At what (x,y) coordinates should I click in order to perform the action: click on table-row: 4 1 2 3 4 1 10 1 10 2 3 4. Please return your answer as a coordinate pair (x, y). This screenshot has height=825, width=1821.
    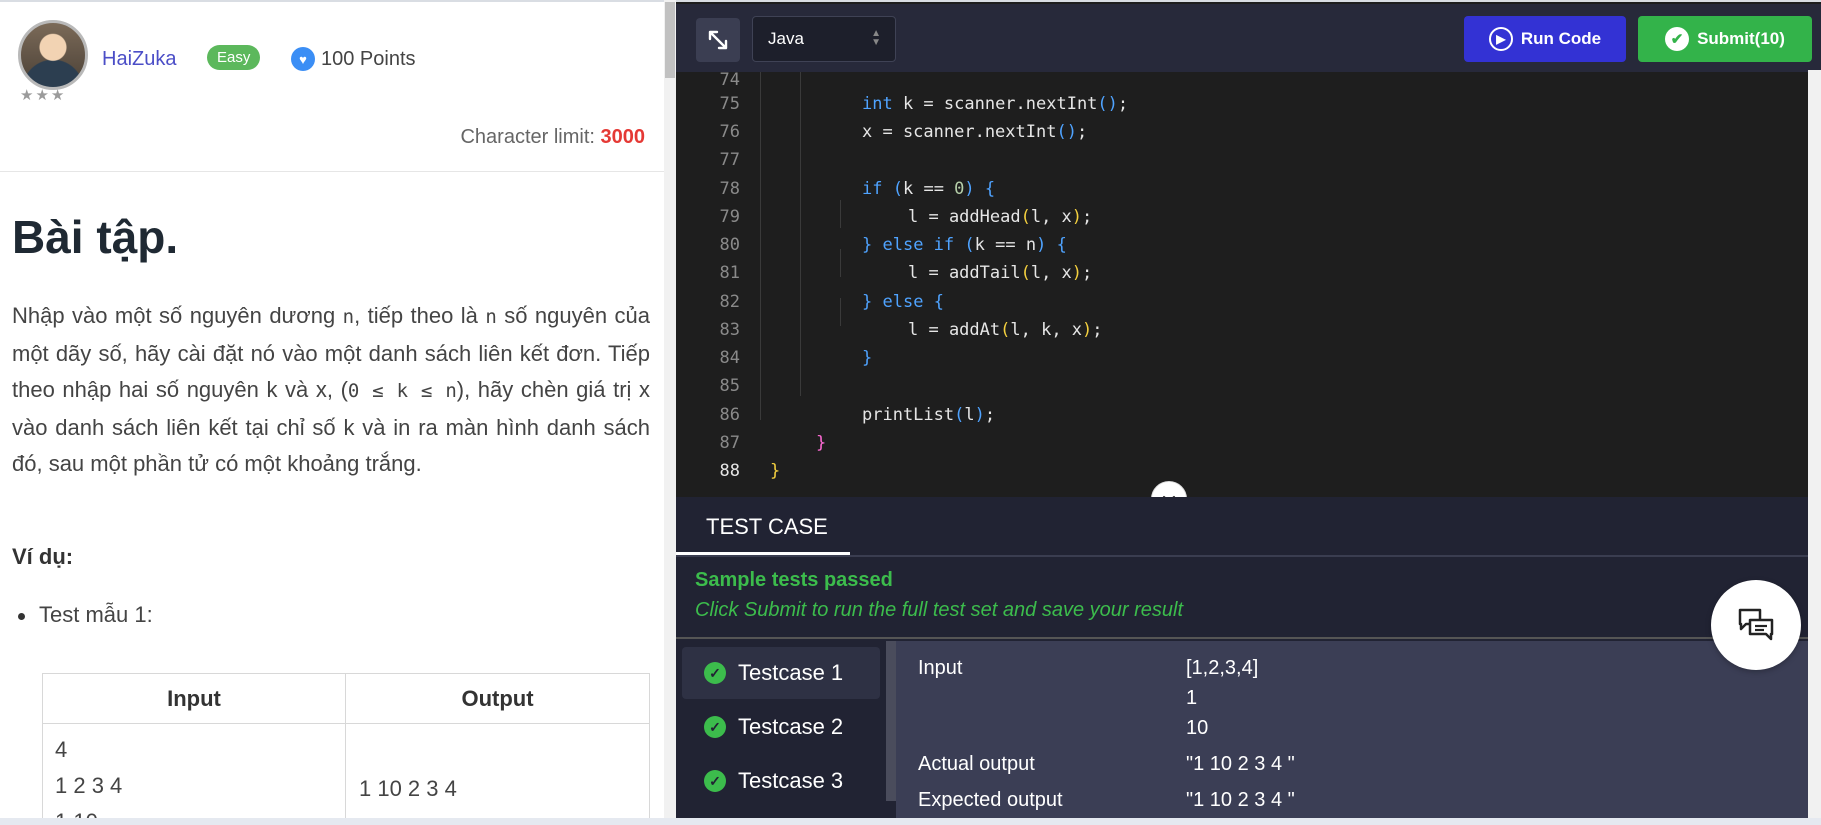
    Looking at the image, I should click on (346, 774).